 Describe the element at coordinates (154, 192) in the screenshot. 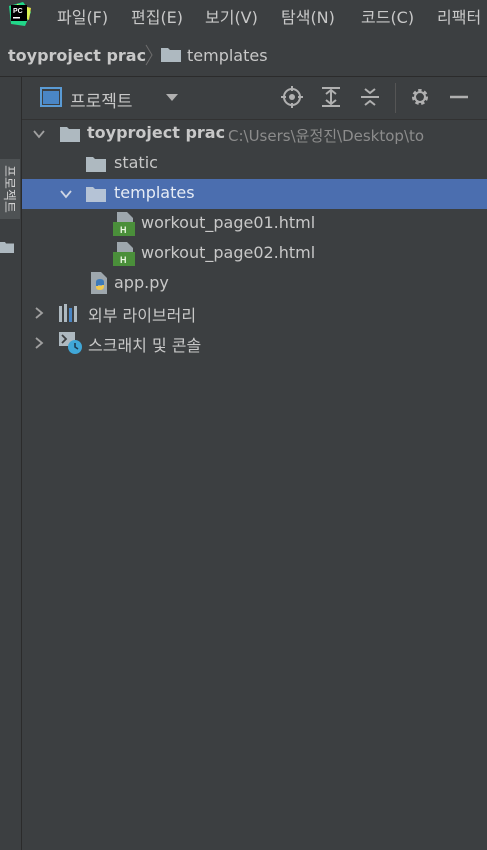

I see `tree-label-templates: templates` at that location.